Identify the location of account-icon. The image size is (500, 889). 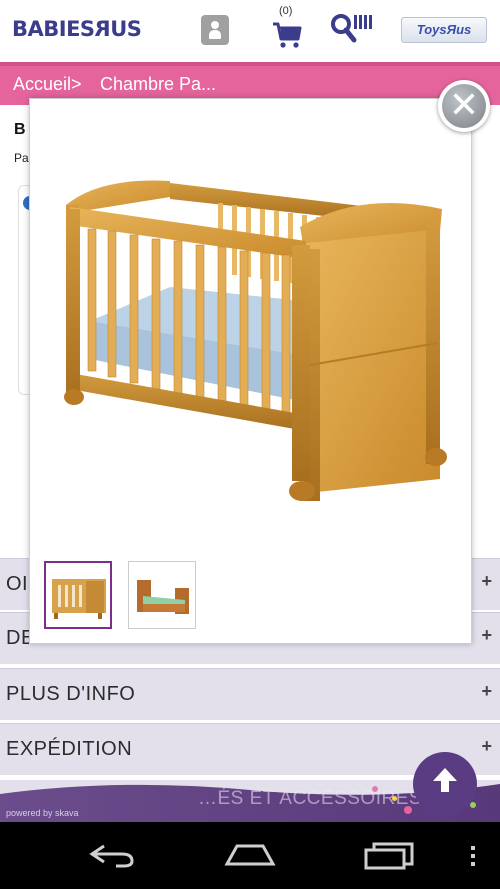
(215, 30).